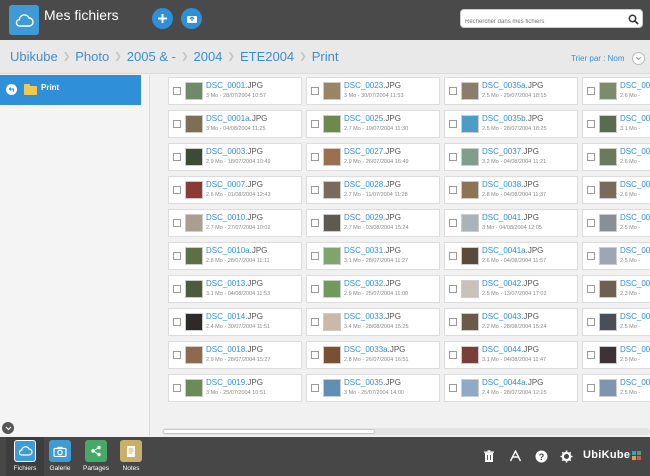  Describe the element at coordinates (566, 456) in the screenshot. I see `gear-icon` at that location.